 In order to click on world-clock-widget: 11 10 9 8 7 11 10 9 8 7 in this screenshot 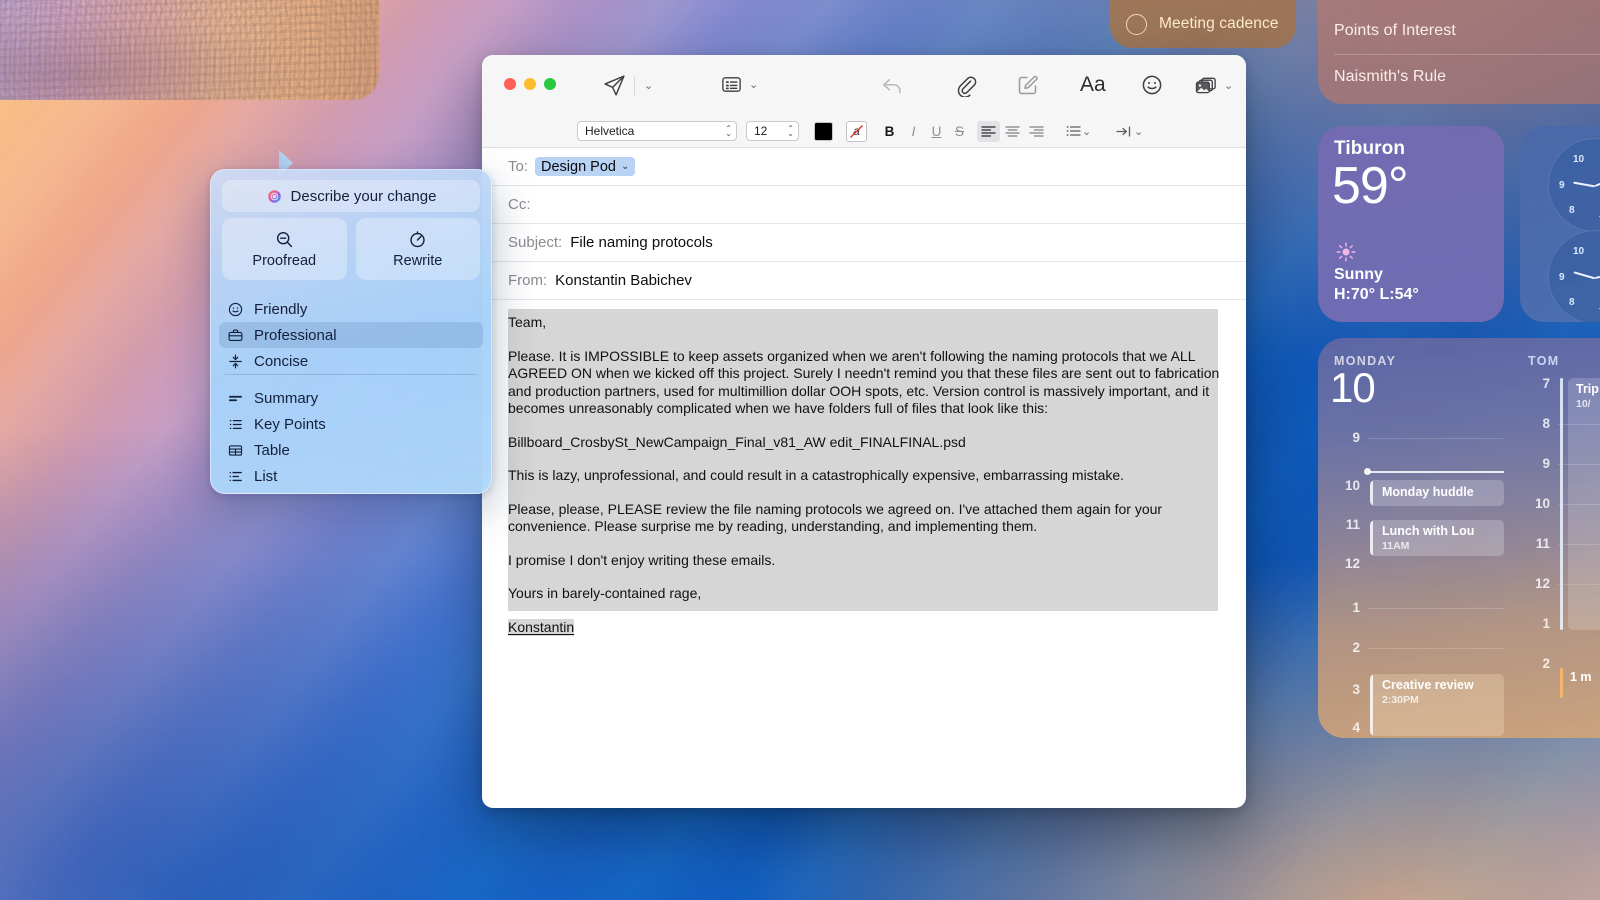, I will do `click(1560, 224)`.